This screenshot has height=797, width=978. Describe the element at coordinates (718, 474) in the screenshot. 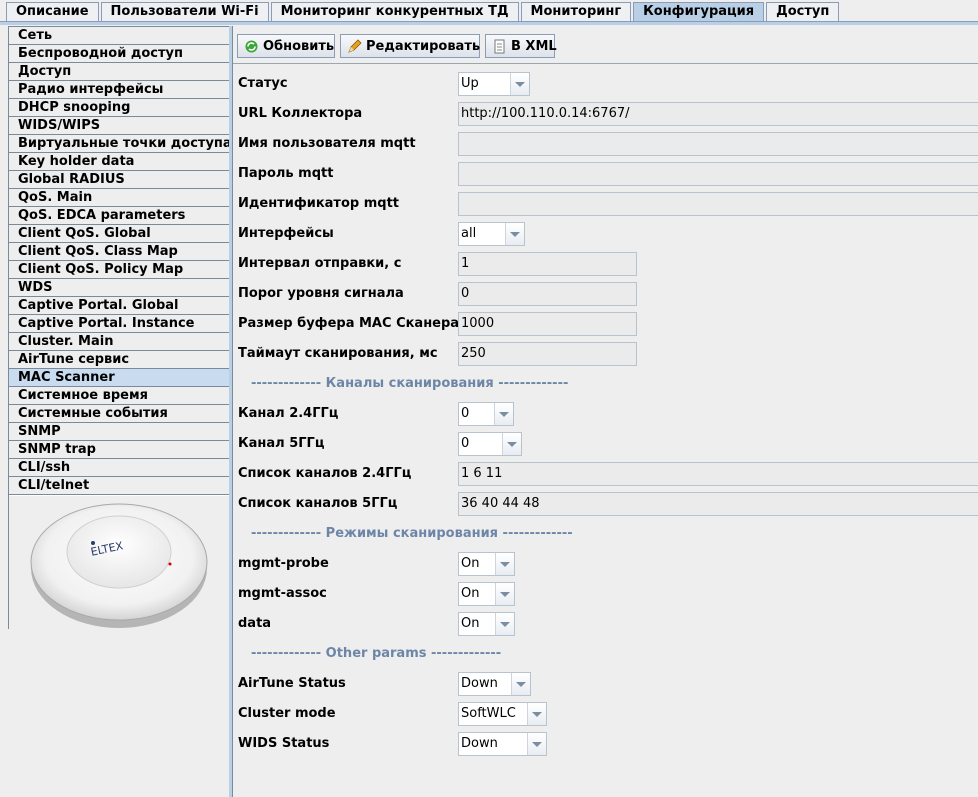

I see `channels-list-24-field: 1 6 11` at that location.